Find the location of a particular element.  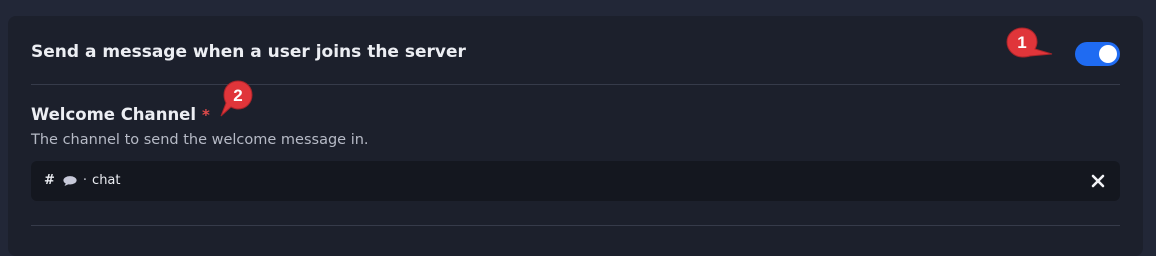

welcome-channel-label: Welcome Channel * is located at coordinates (120, 114).